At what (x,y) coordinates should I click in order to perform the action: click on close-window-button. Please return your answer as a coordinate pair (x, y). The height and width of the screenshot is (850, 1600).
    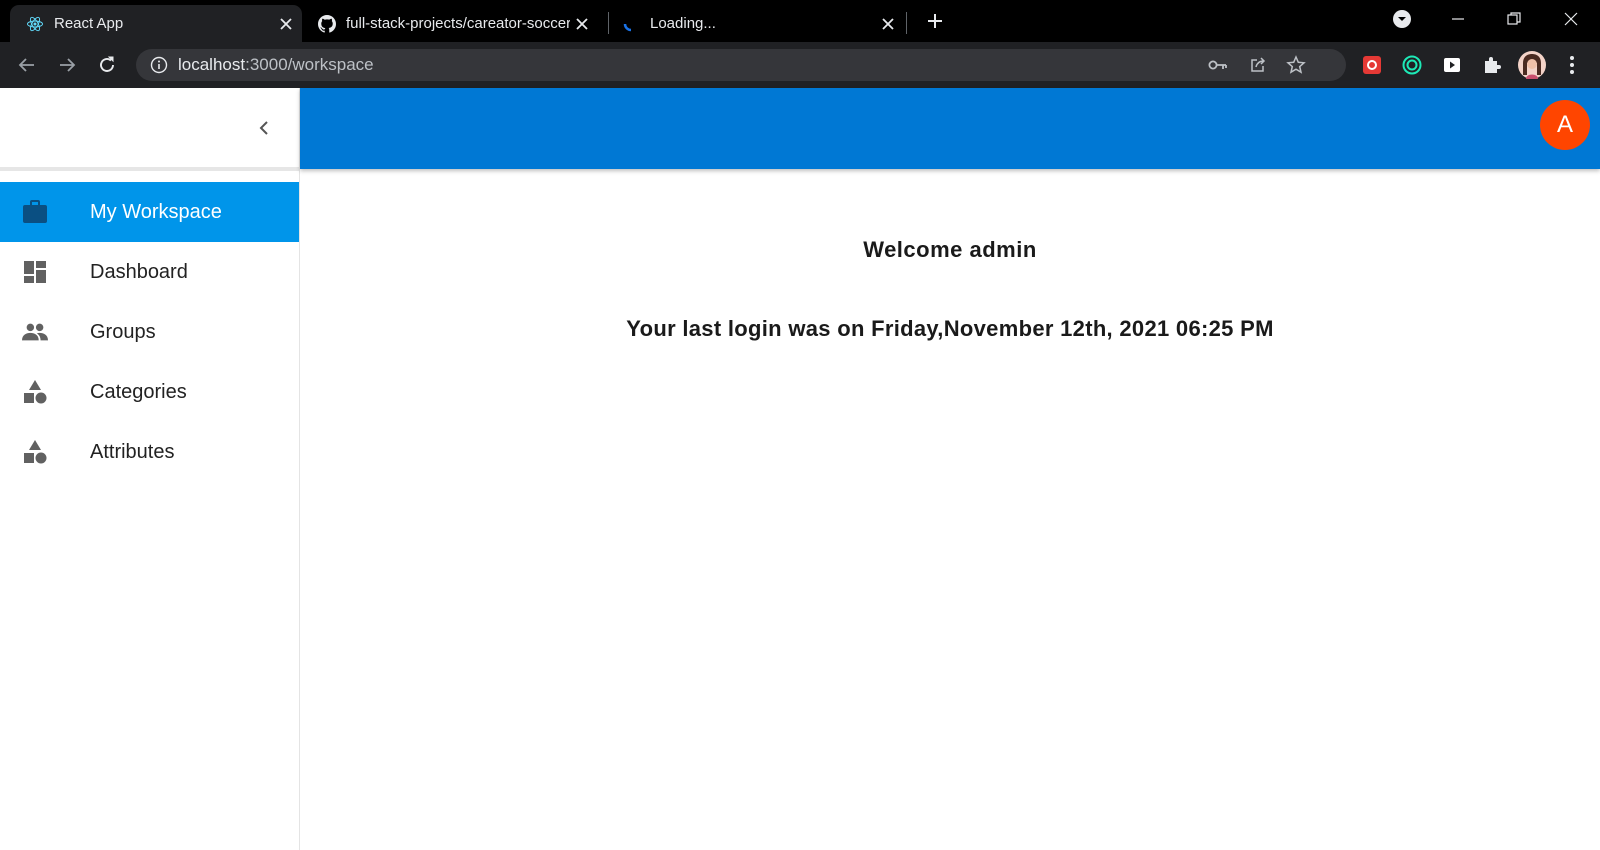
    Looking at the image, I should click on (1571, 19).